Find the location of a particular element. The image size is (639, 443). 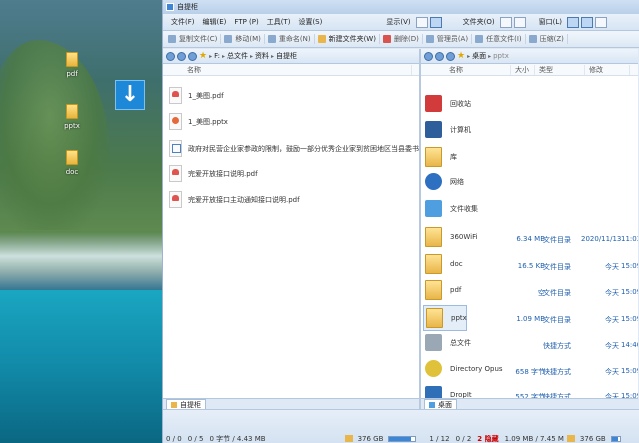

list-item-folder-selected: pptx is located at coordinates (445, 318).